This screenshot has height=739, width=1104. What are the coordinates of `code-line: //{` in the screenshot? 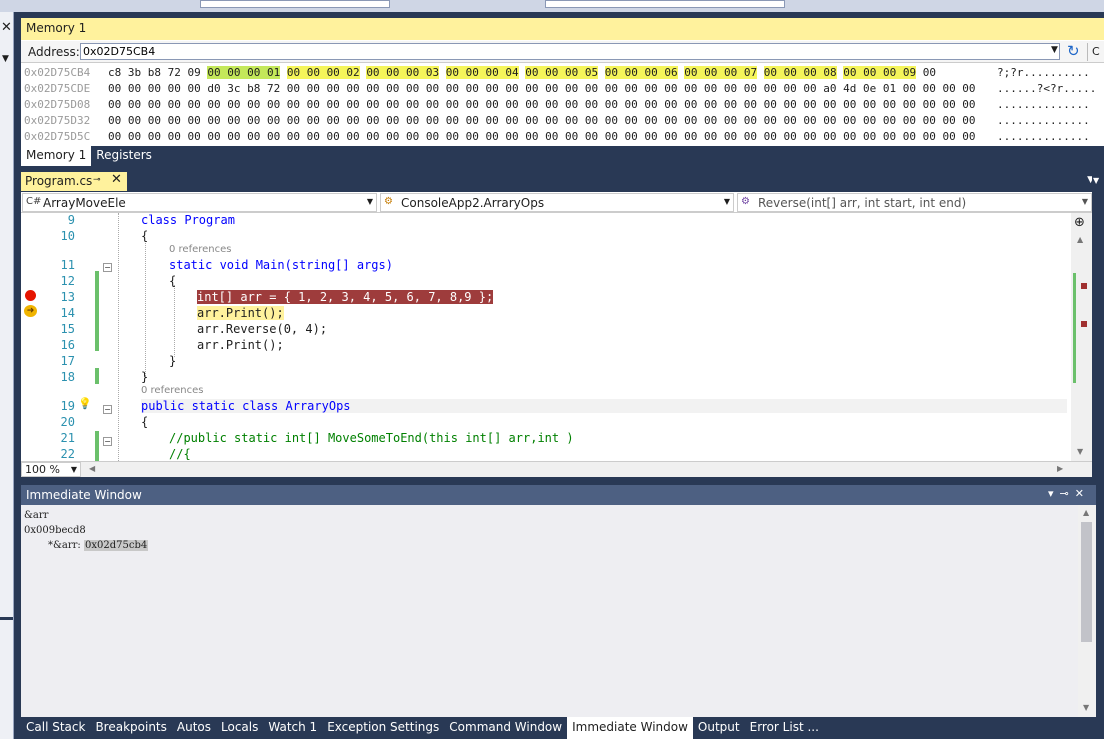 It's located at (180, 454).